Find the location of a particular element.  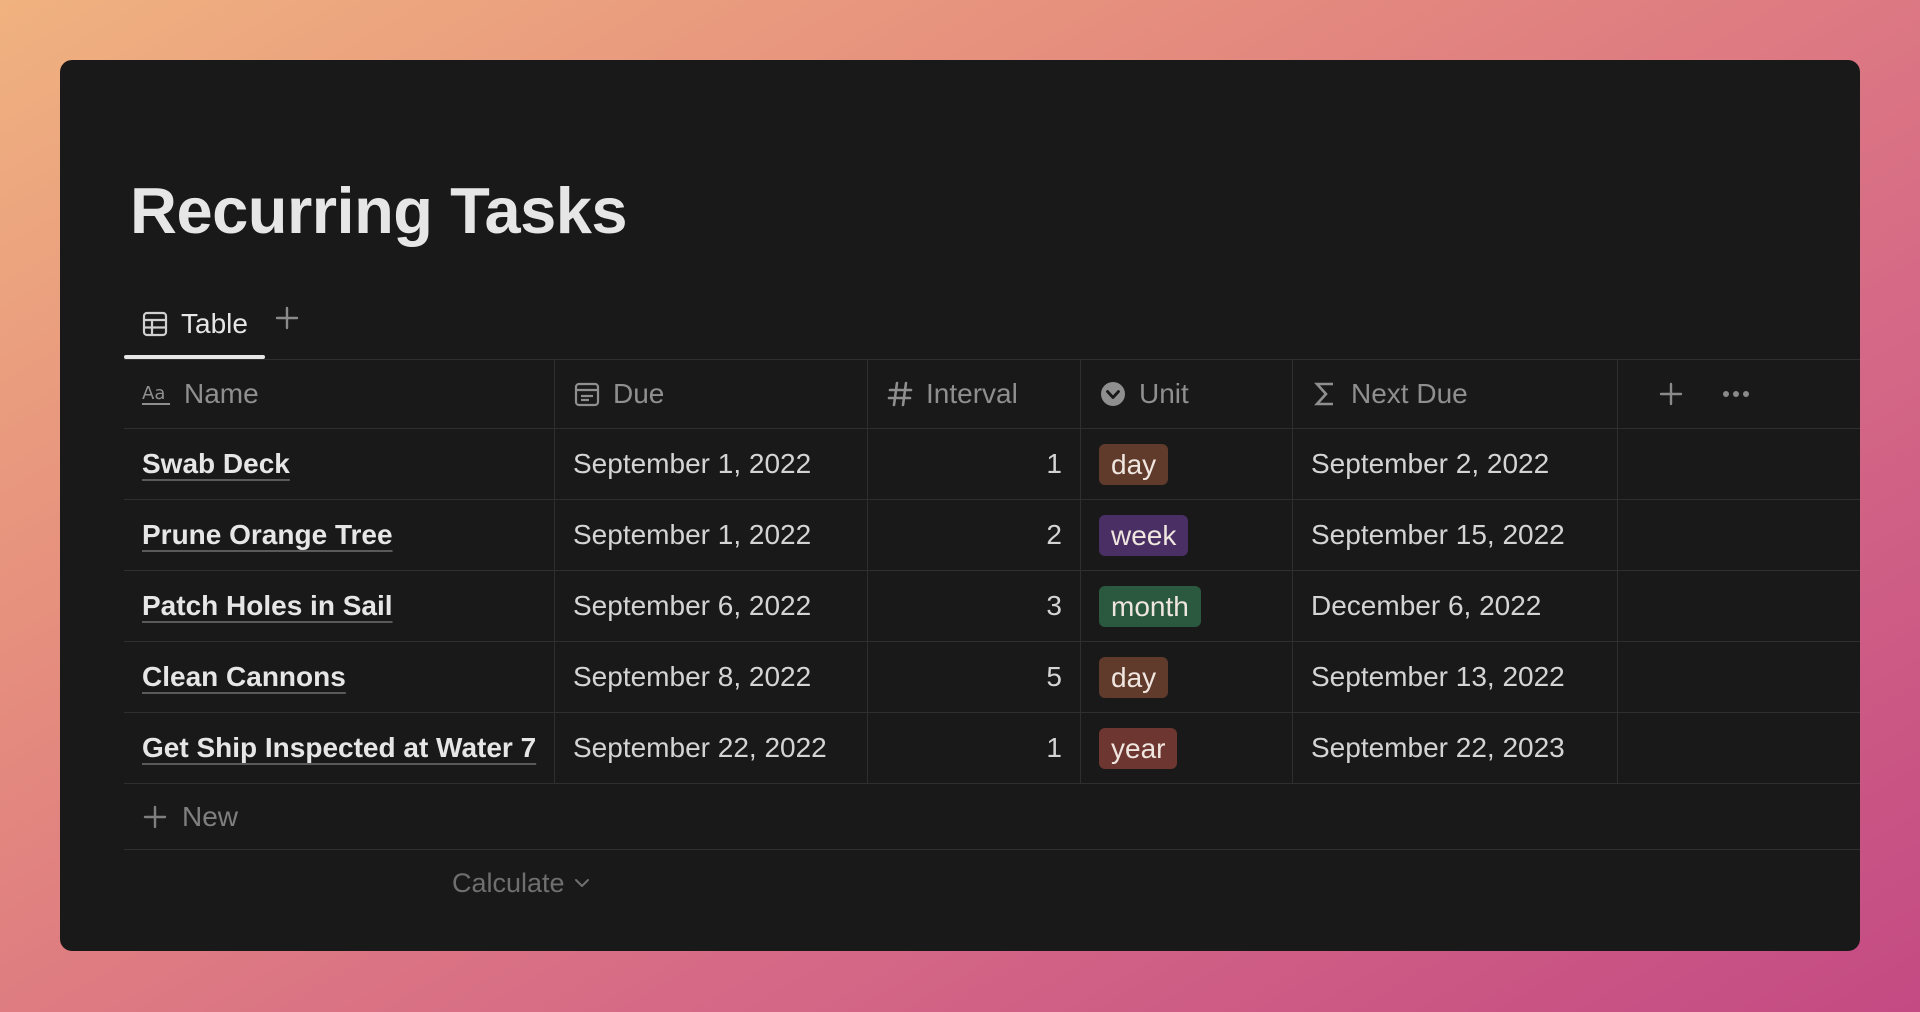

cell-next-due: December 6, 2022 is located at coordinates (1455, 606).